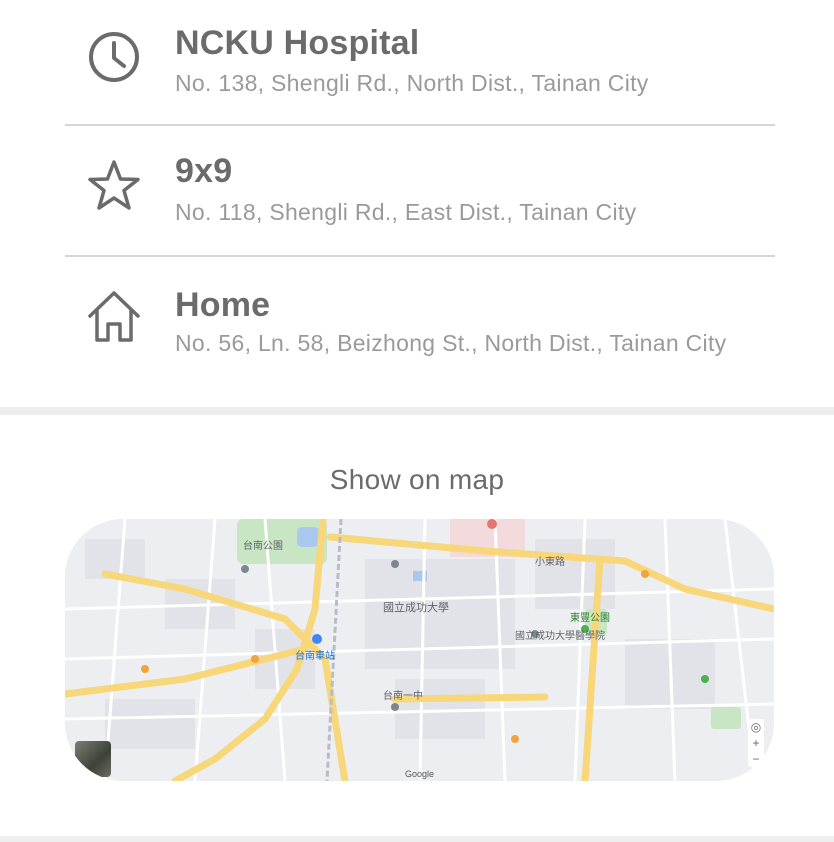  What do you see at coordinates (756, 759) in the screenshot?
I see `zoom-out-icon: −` at bounding box center [756, 759].